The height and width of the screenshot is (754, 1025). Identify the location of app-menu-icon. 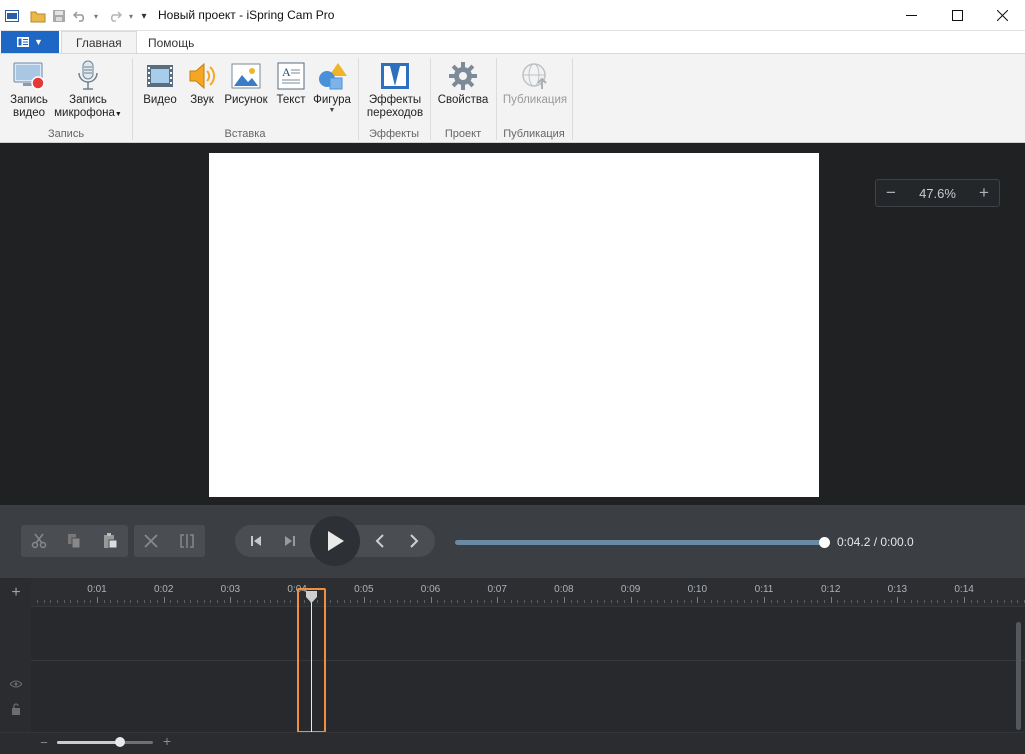
(12, 16).